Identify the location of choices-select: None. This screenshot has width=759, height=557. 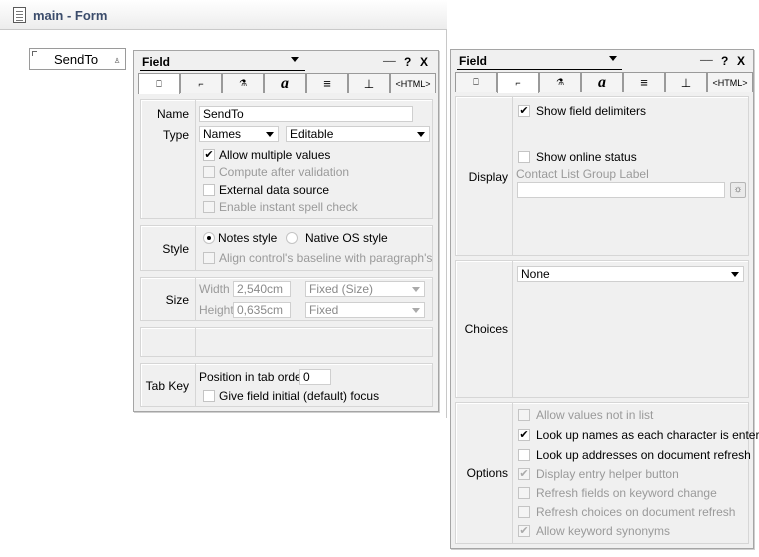
(630, 274).